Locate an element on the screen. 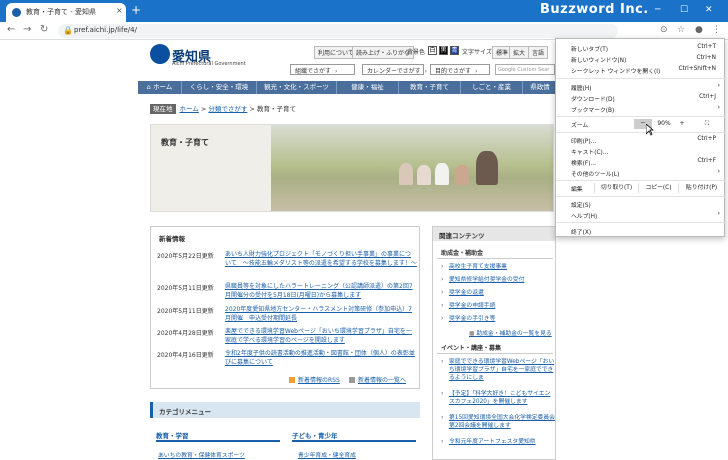 The width and height of the screenshot is (728, 460). new-tab-button: + is located at coordinates (136, 10).